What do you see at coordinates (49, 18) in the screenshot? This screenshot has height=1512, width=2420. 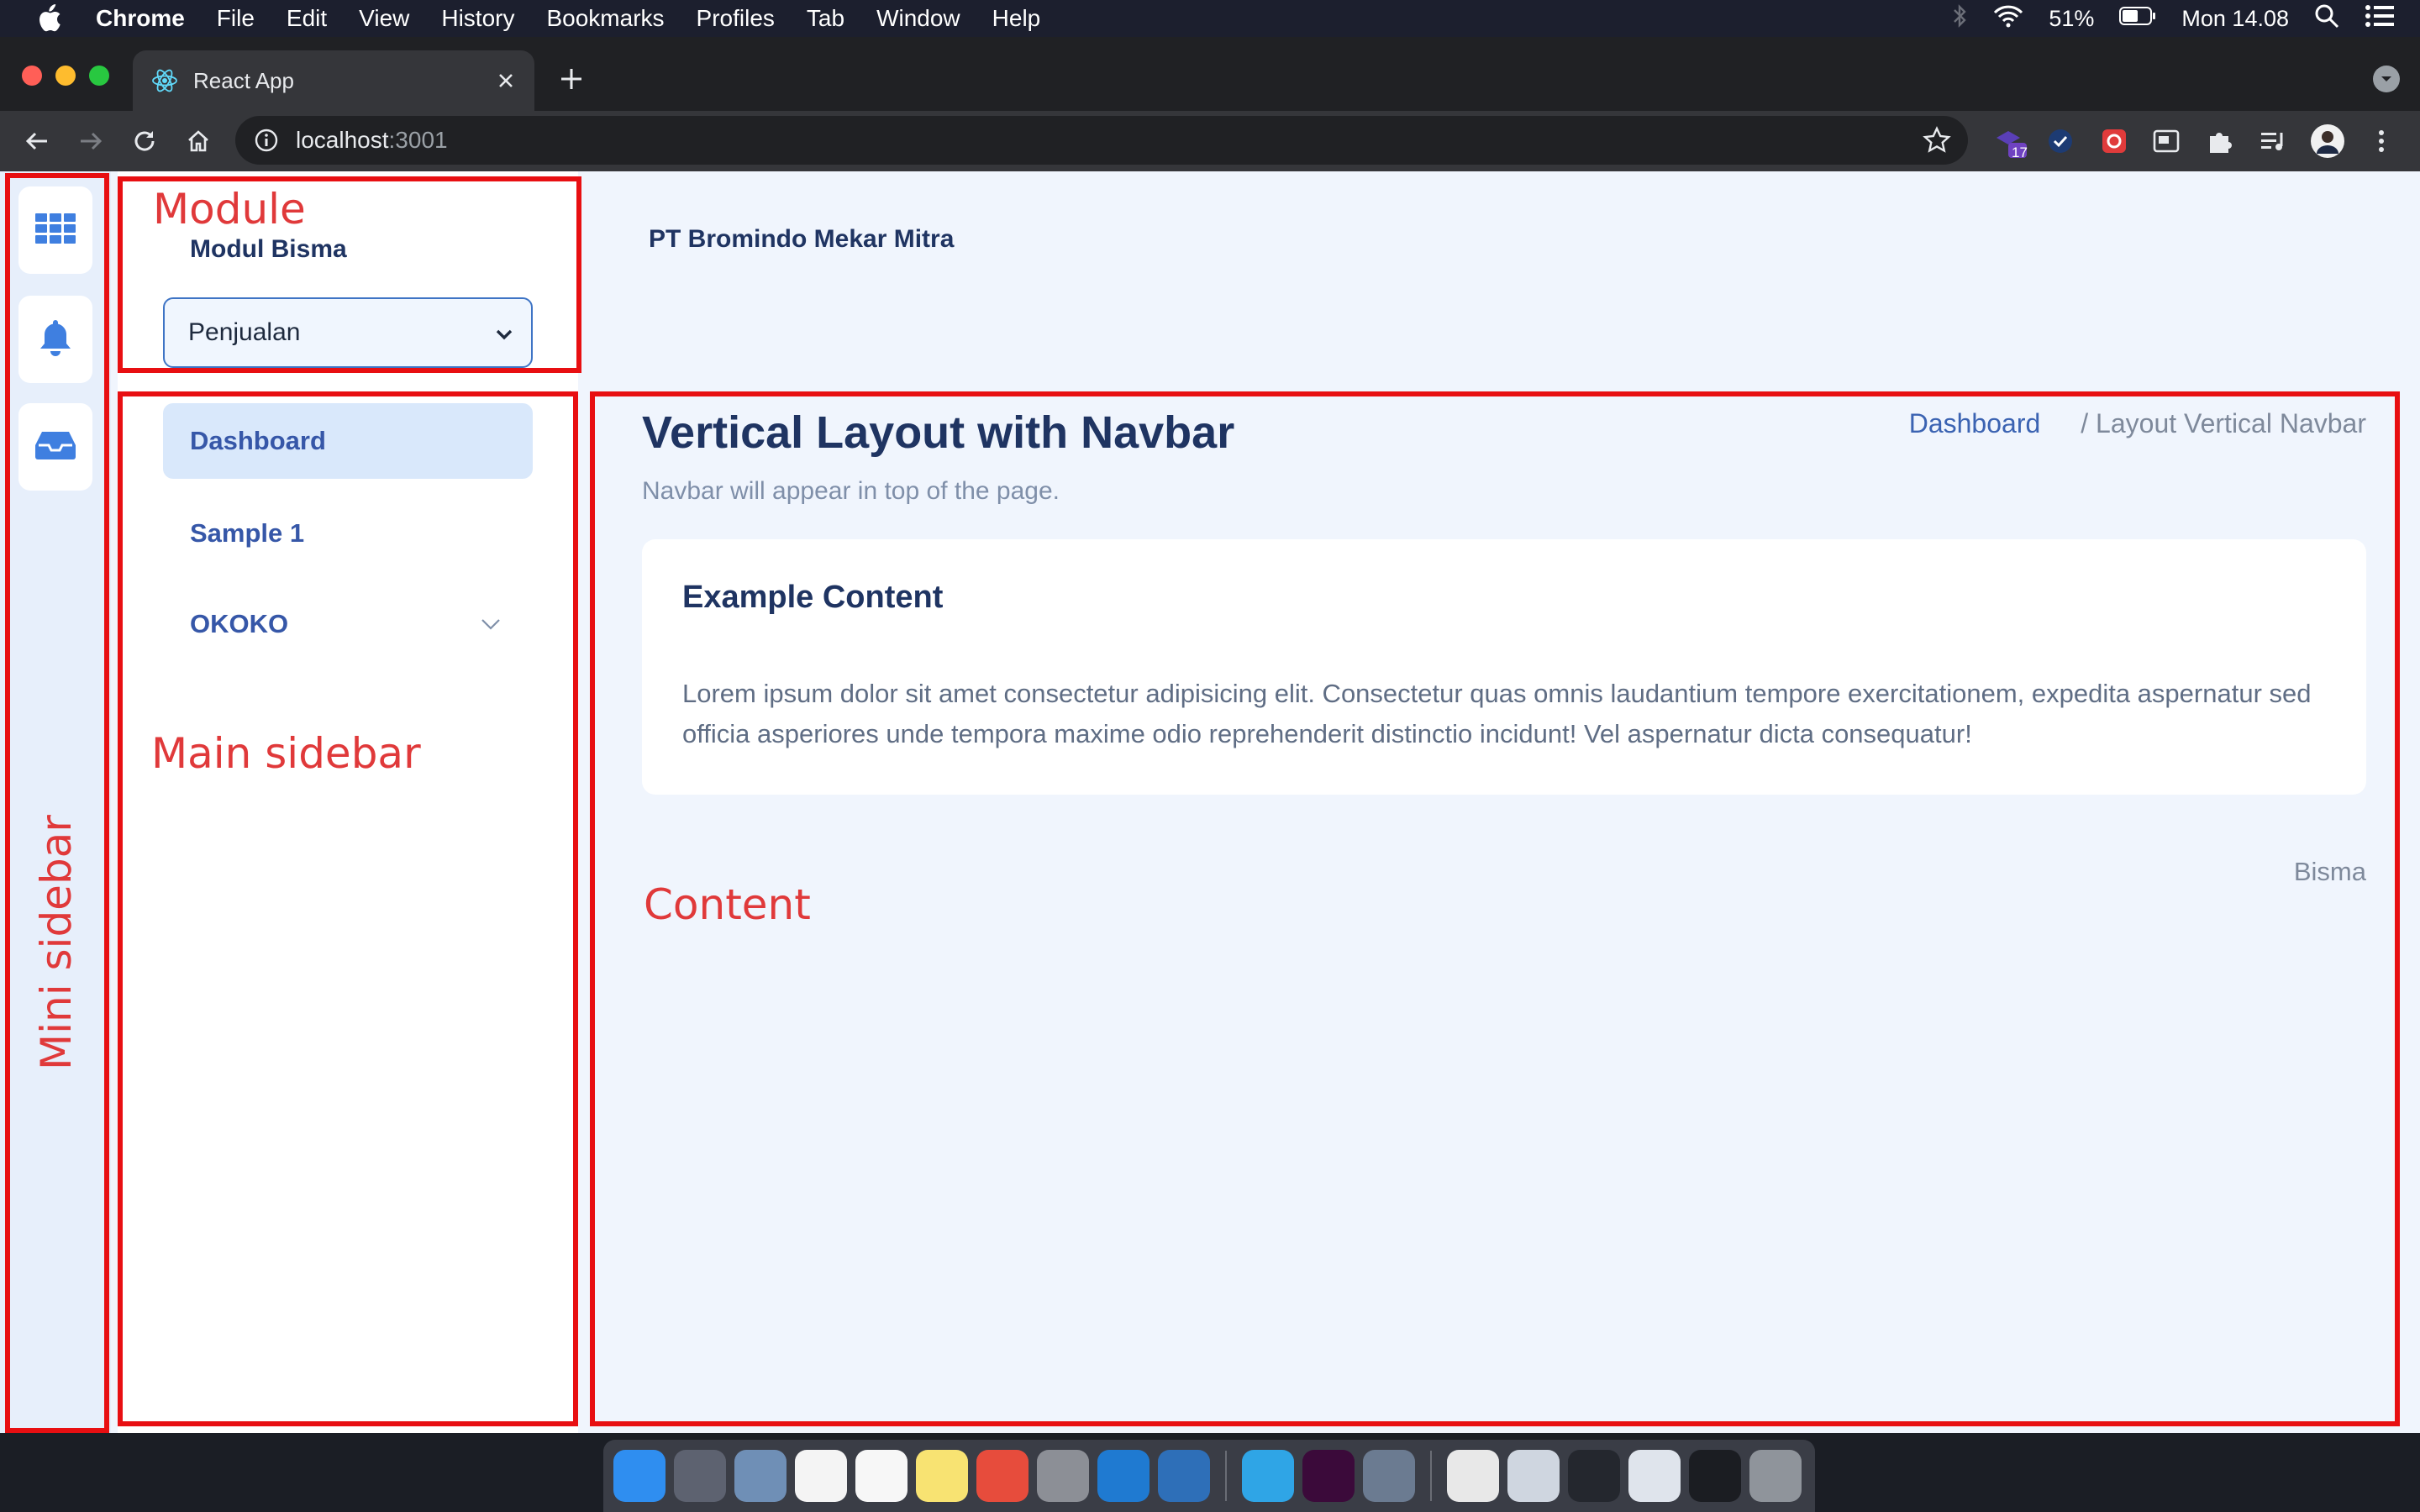 I see `apple-icon` at bounding box center [49, 18].